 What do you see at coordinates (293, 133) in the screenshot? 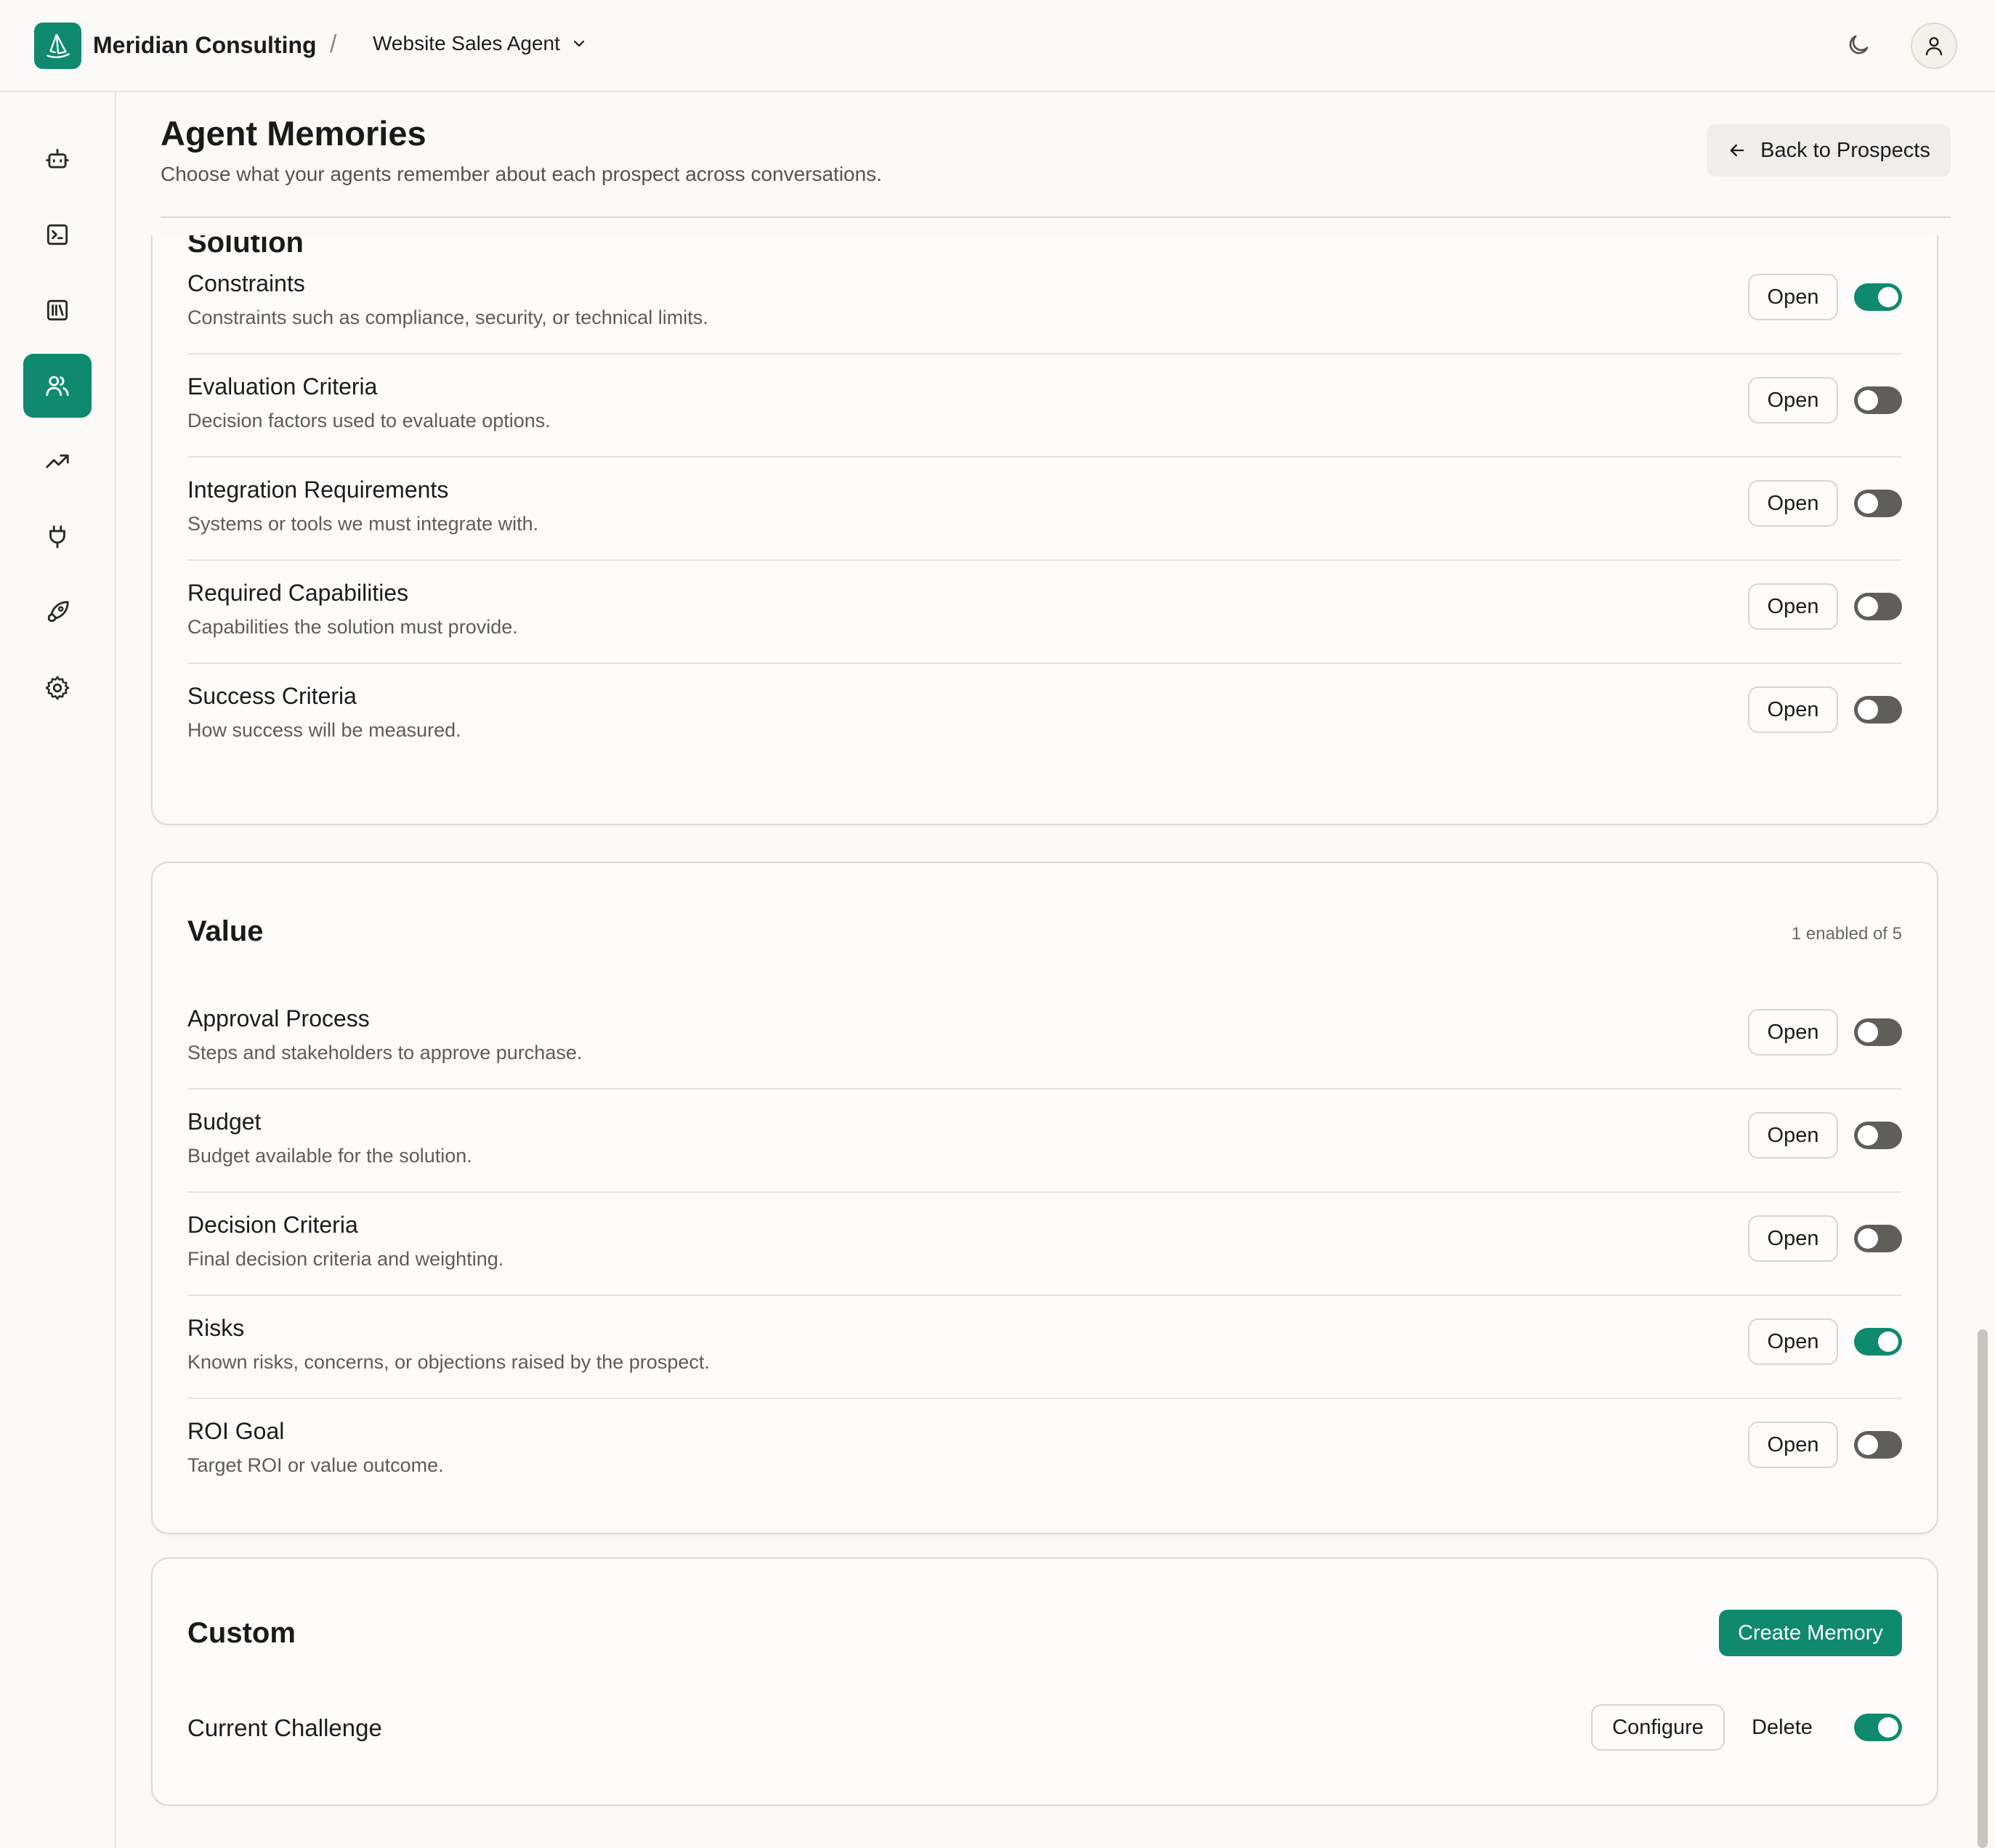
I see `page-title: Agent Memories` at bounding box center [293, 133].